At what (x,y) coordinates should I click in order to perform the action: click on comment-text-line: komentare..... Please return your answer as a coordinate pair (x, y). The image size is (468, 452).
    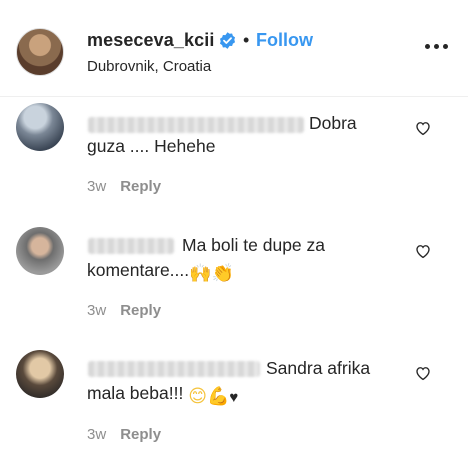
    Looking at the image, I should click on (138, 270).